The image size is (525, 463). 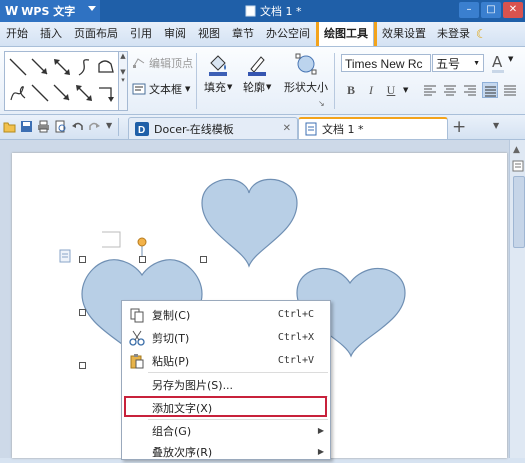 What do you see at coordinates (84, 67) in the screenshot?
I see `curve-shape-icon` at bounding box center [84, 67].